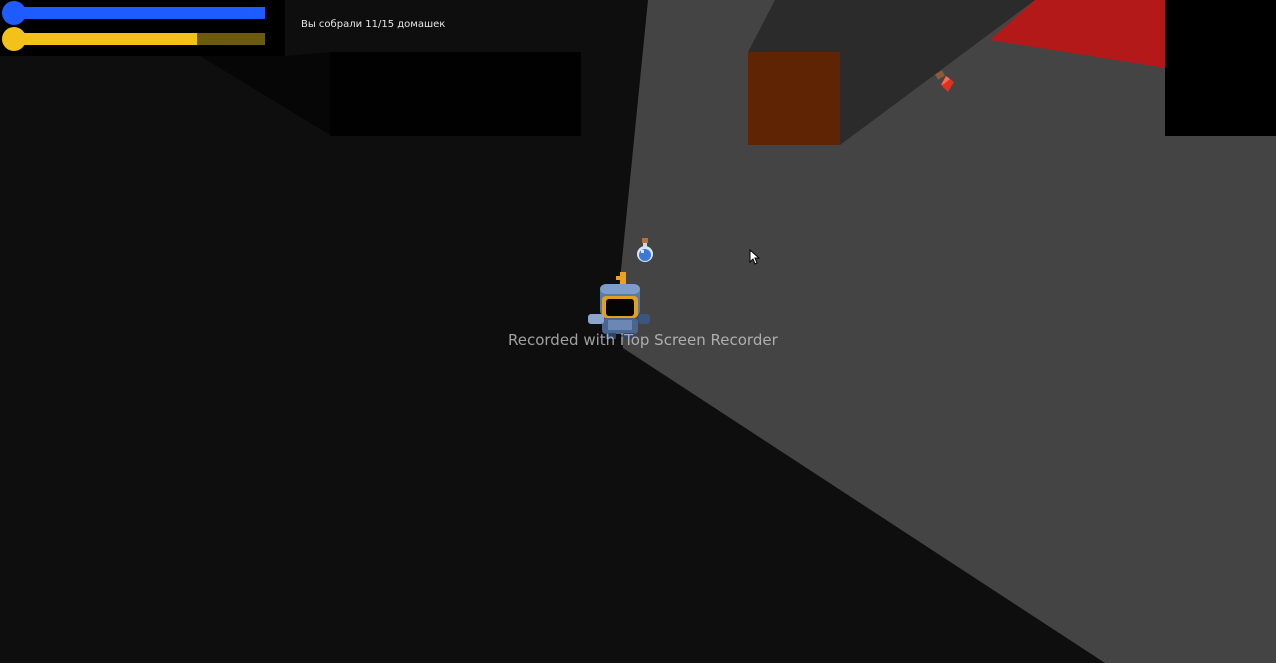  Describe the element at coordinates (139, 13) in the screenshot. I see `health-bar-fill` at that location.